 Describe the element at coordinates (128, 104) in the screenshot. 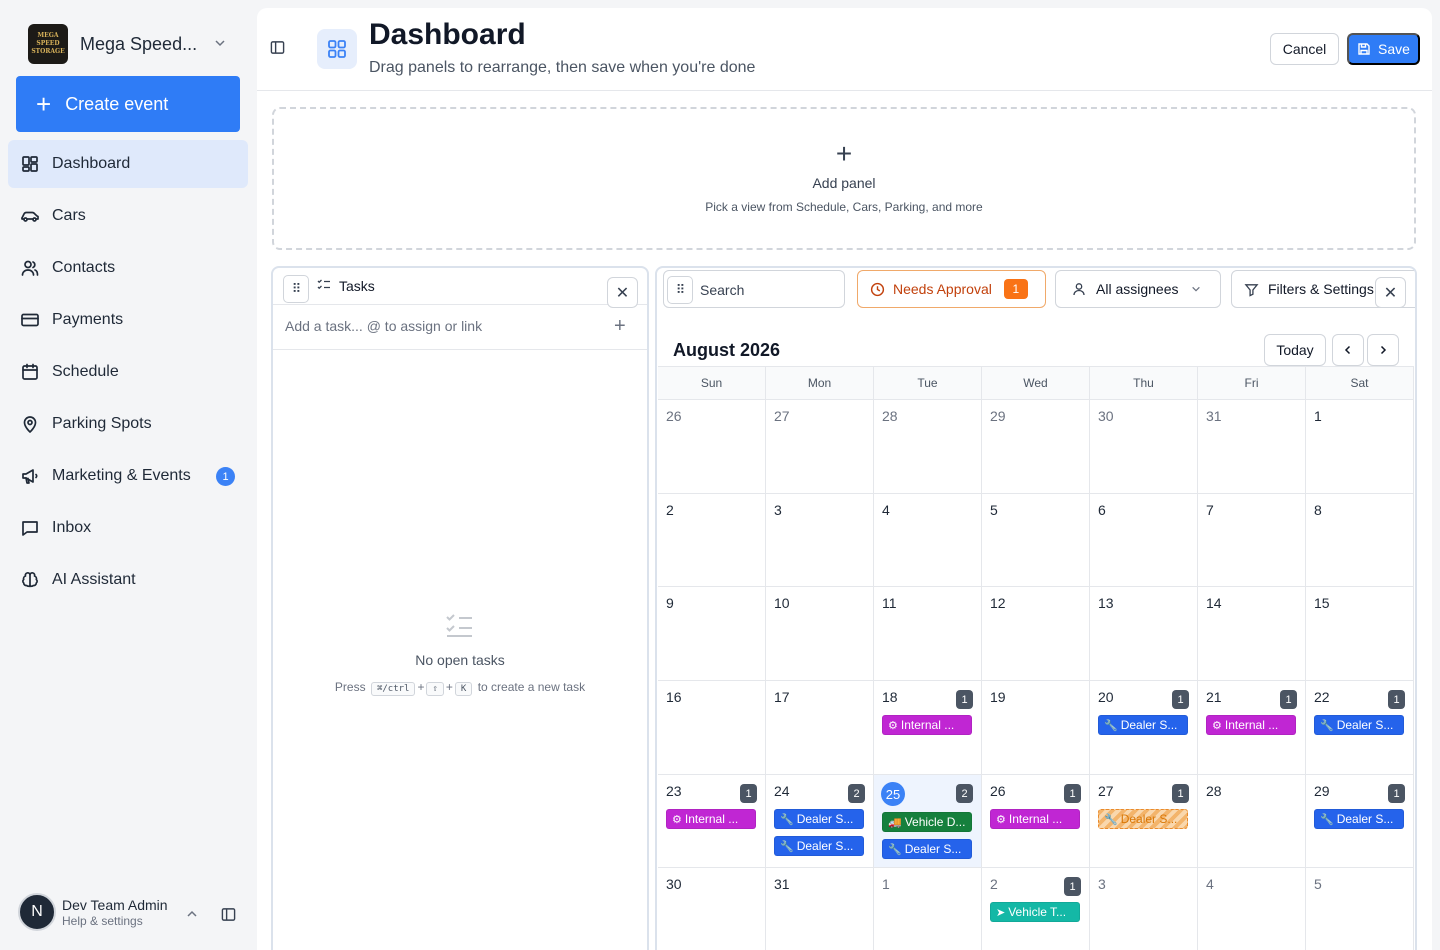

I see `create-event-button: + Create event` at that location.